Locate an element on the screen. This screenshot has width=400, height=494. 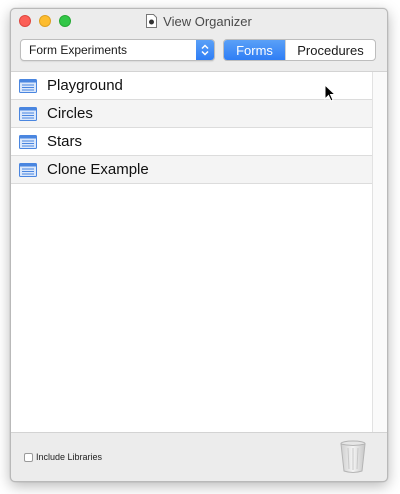
list-item: Stars is located at coordinates (191, 142).